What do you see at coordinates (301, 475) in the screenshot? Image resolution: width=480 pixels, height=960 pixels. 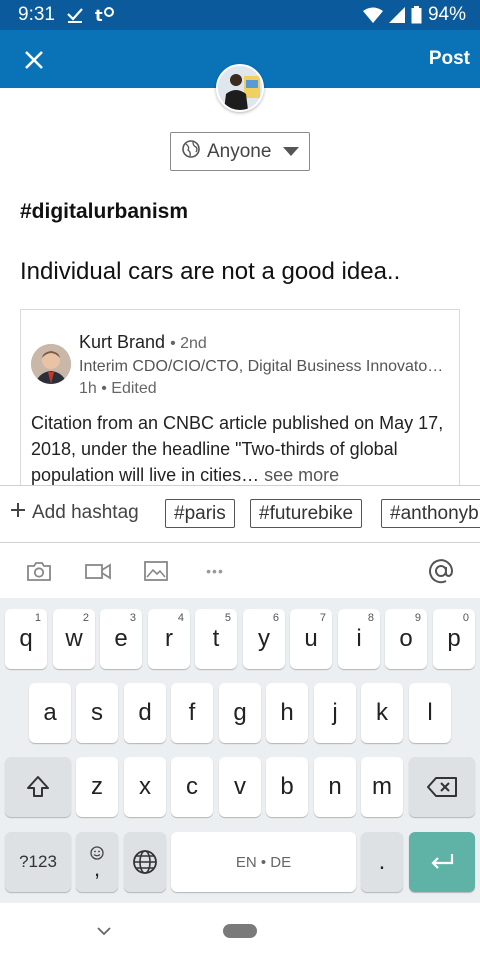 I see `see-more-link: see more` at bounding box center [301, 475].